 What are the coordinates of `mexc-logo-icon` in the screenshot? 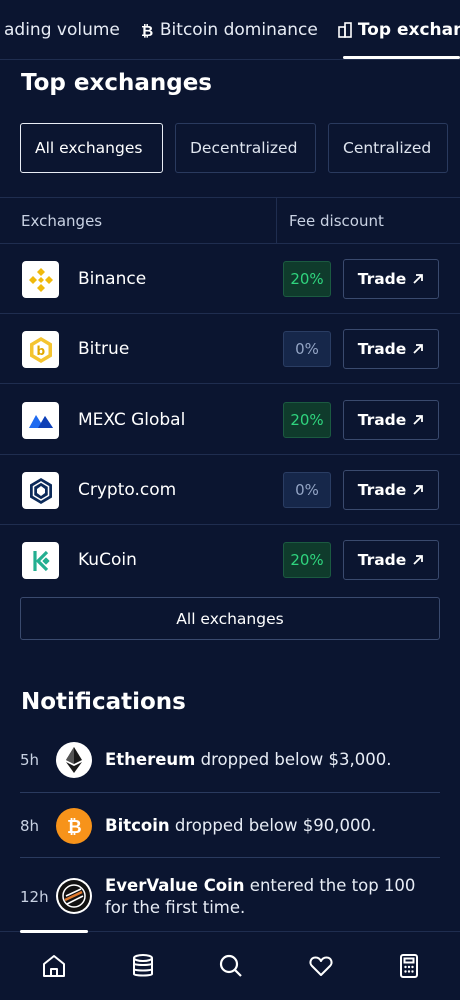 It's located at (40, 420).